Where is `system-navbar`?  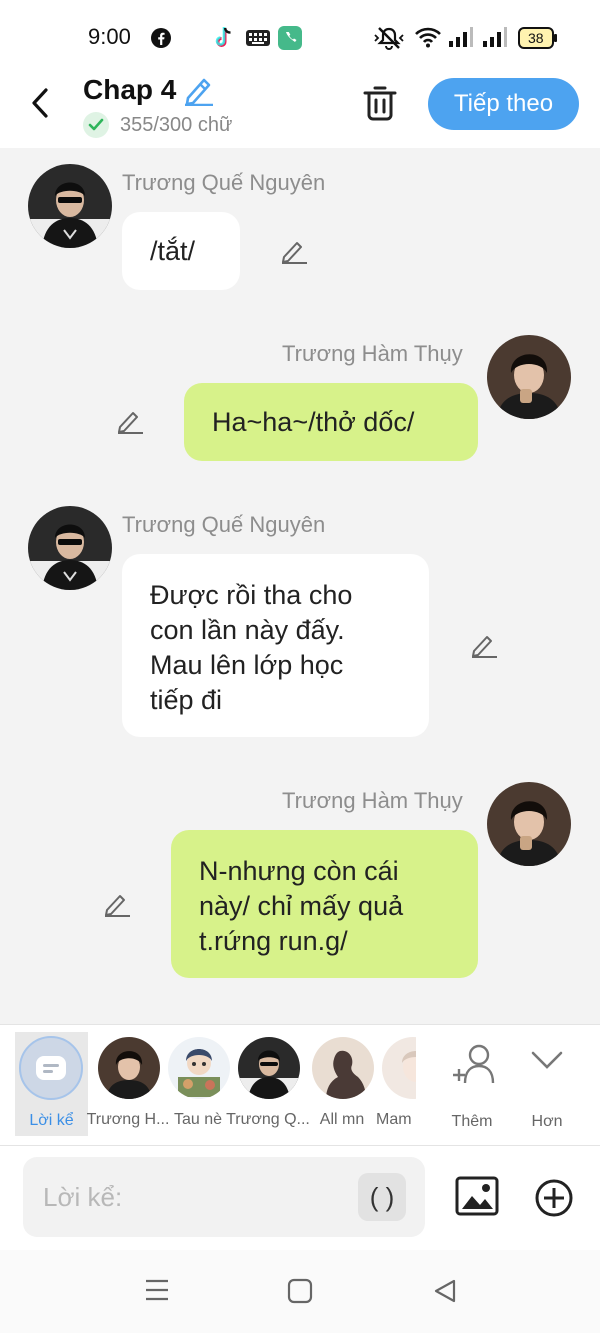
system-navbar is located at coordinates (300, 1291).